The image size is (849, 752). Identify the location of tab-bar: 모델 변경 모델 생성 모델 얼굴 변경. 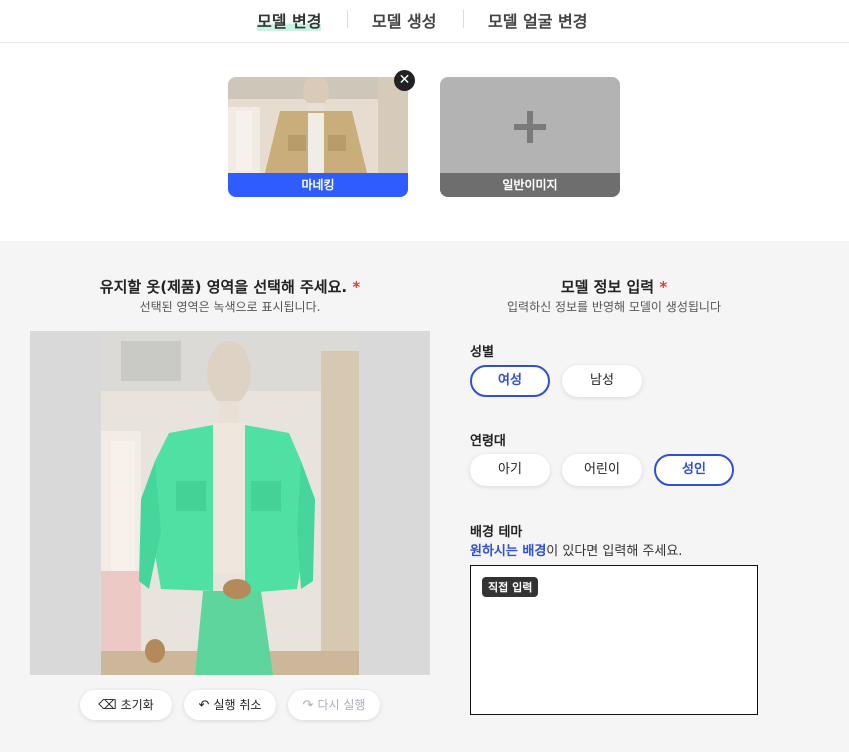
(424, 21).